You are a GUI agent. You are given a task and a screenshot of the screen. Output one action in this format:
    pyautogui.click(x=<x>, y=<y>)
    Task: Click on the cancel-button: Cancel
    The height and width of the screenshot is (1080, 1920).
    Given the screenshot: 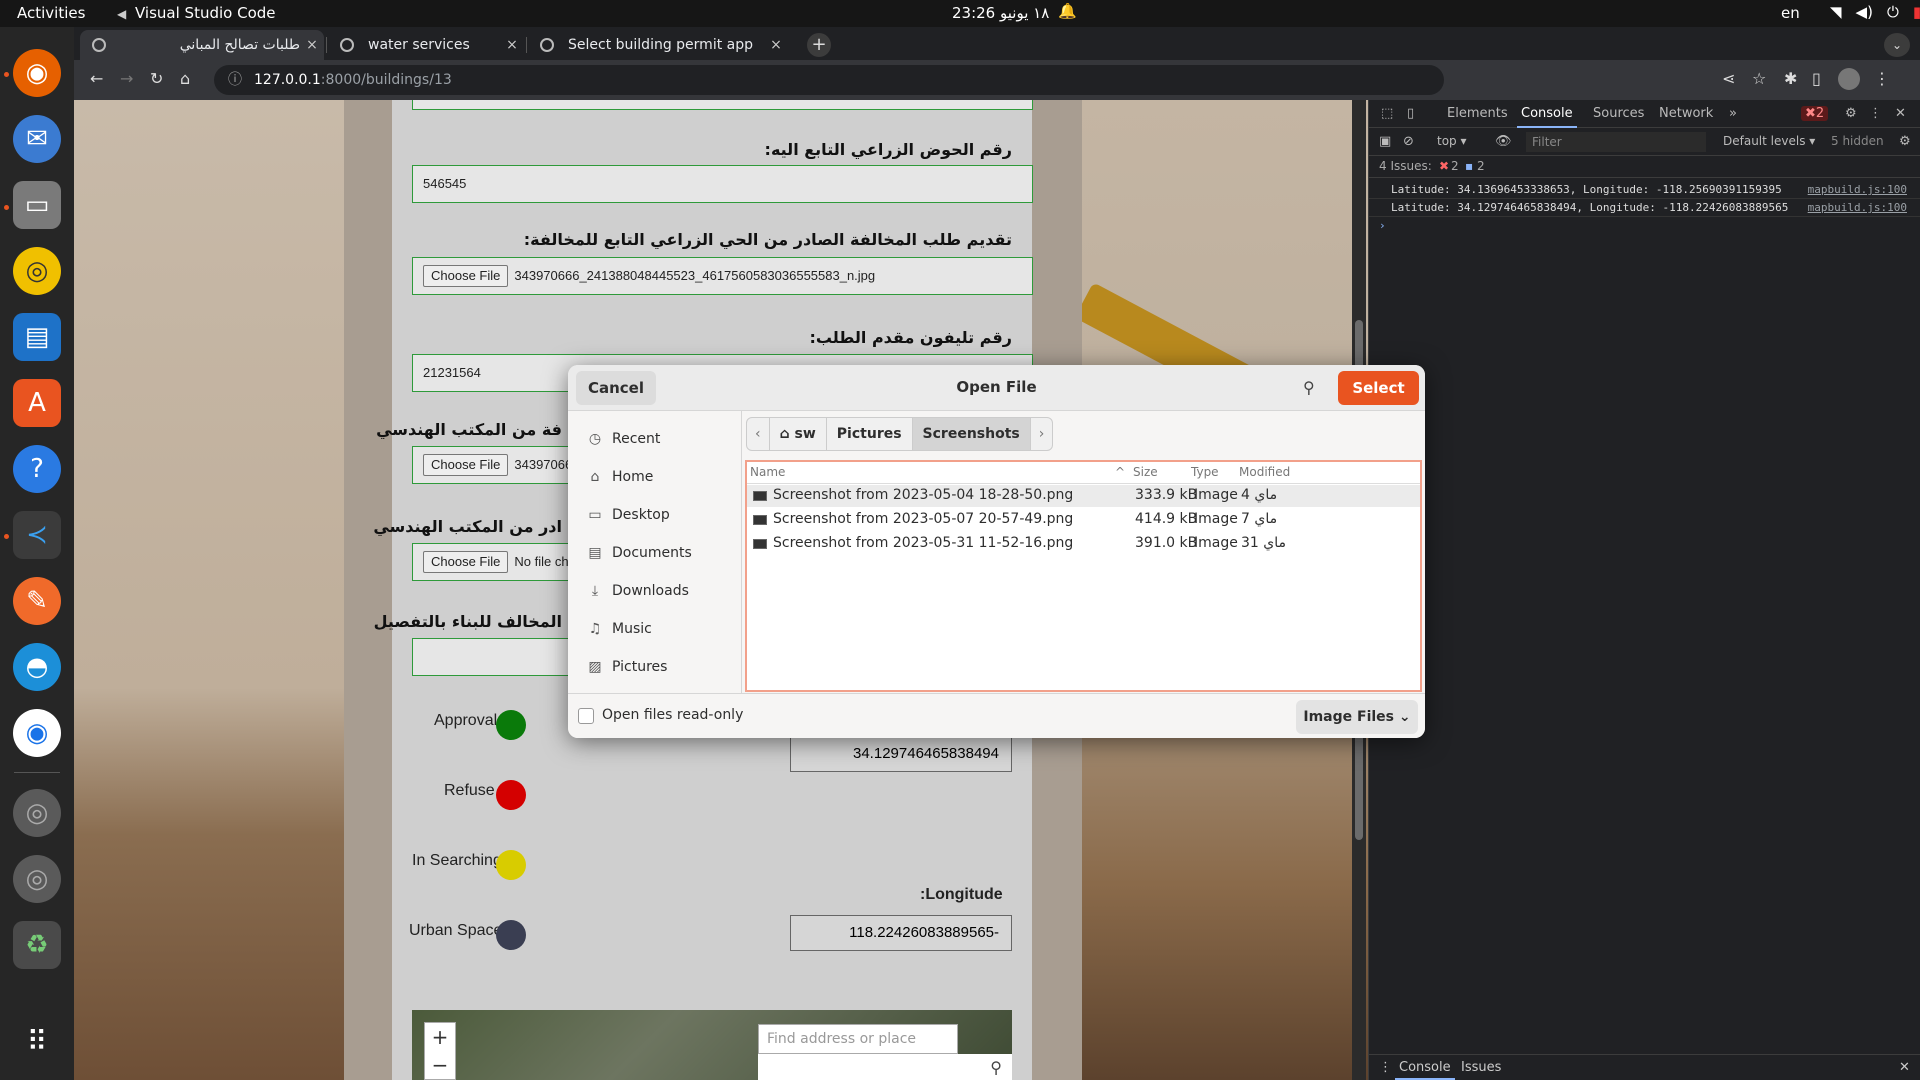 What is the action you would take?
    pyautogui.click(x=616, y=388)
    